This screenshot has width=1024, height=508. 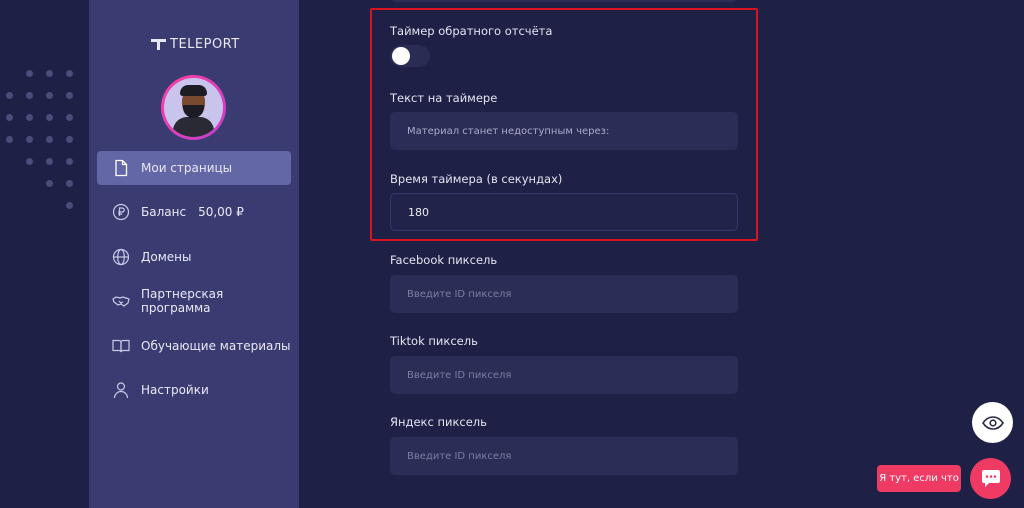 What do you see at coordinates (564, 456) in the screenshot?
I see `yandex-pixel-input: Введите ID пикселя` at bounding box center [564, 456].